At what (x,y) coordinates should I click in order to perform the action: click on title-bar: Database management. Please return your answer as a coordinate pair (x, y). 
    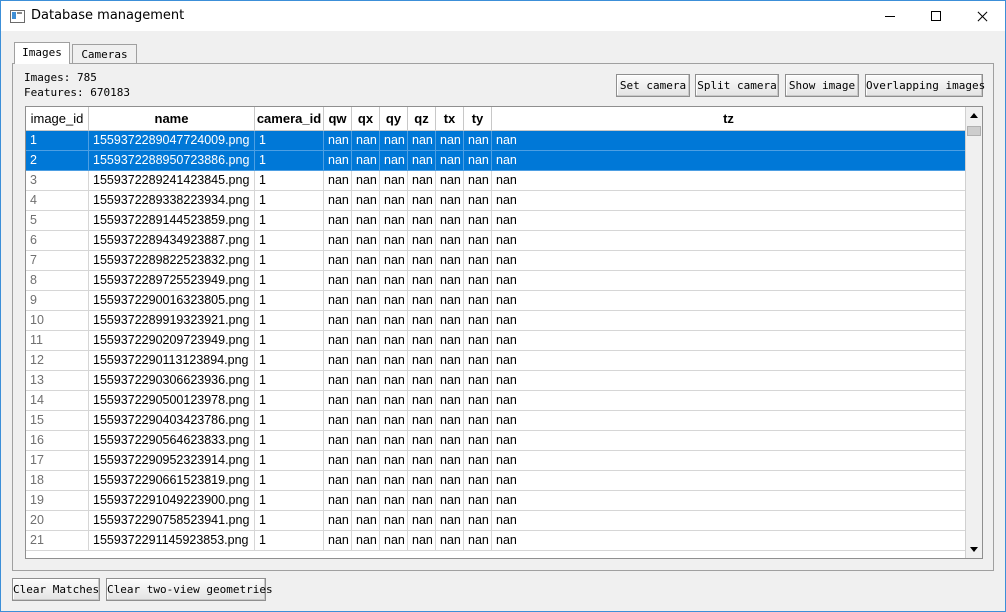
    Looking at the image, I should click on (503, 16).